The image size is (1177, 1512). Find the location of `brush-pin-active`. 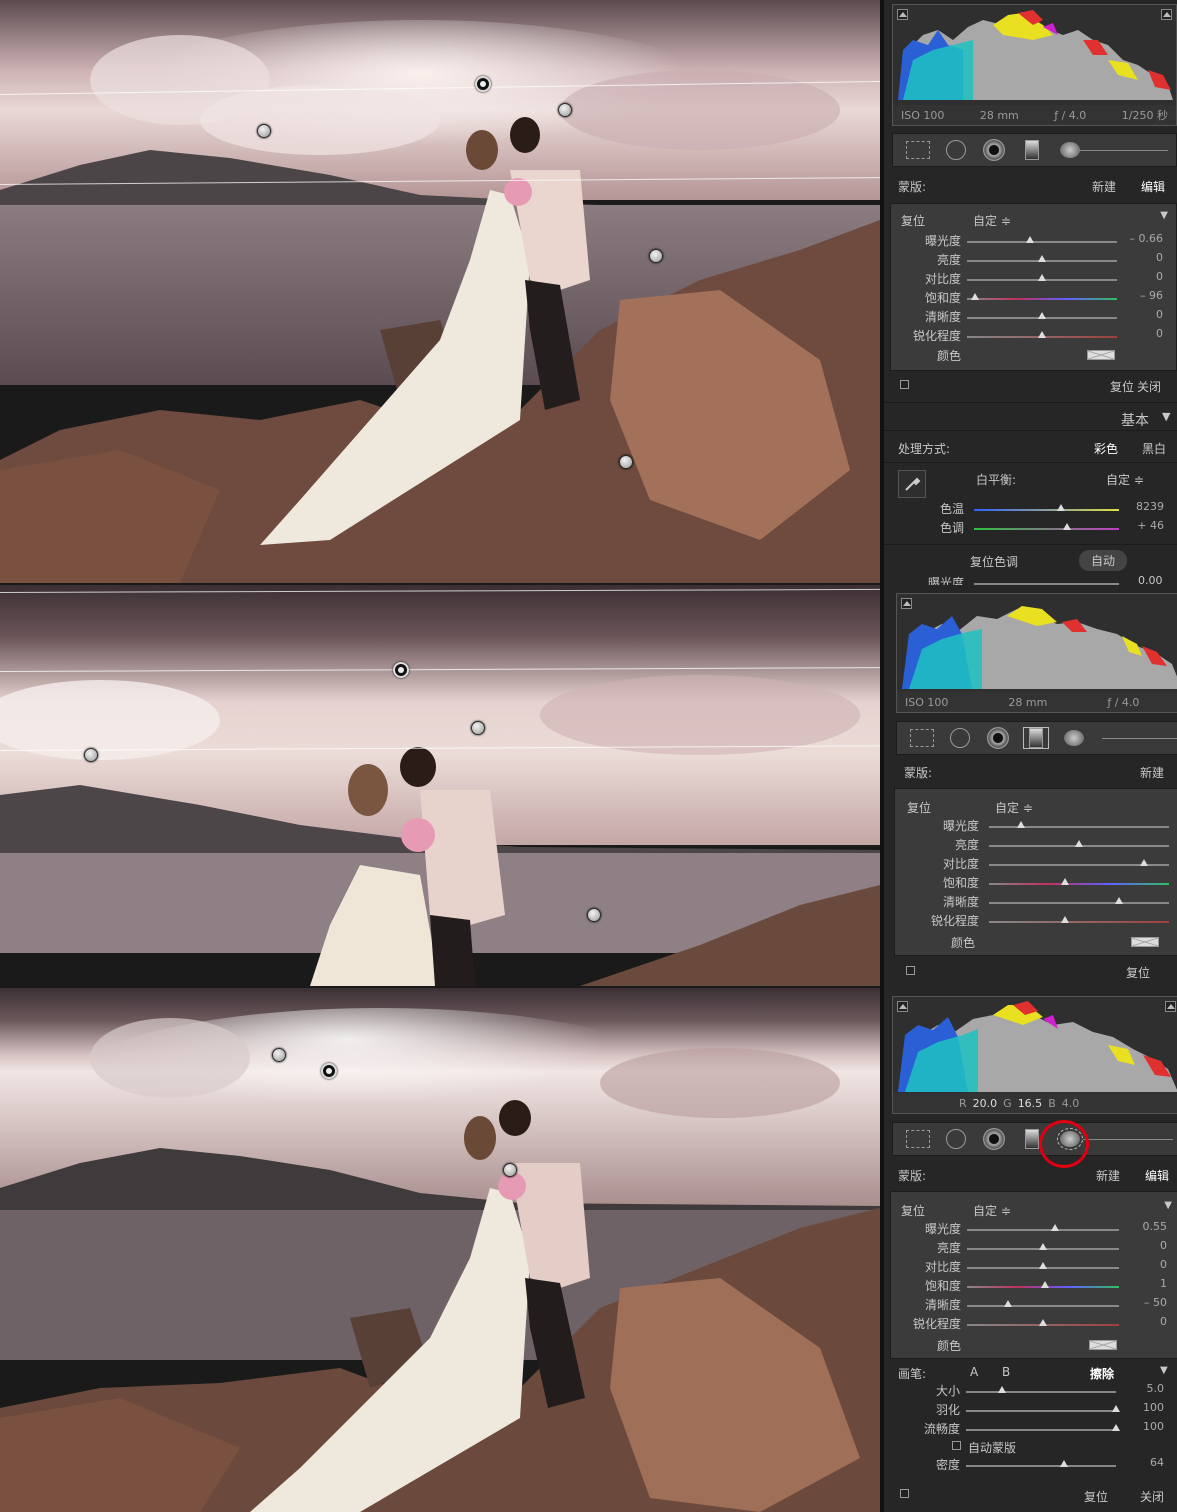

brush-pin-active is located at coordinates (329, 1071).